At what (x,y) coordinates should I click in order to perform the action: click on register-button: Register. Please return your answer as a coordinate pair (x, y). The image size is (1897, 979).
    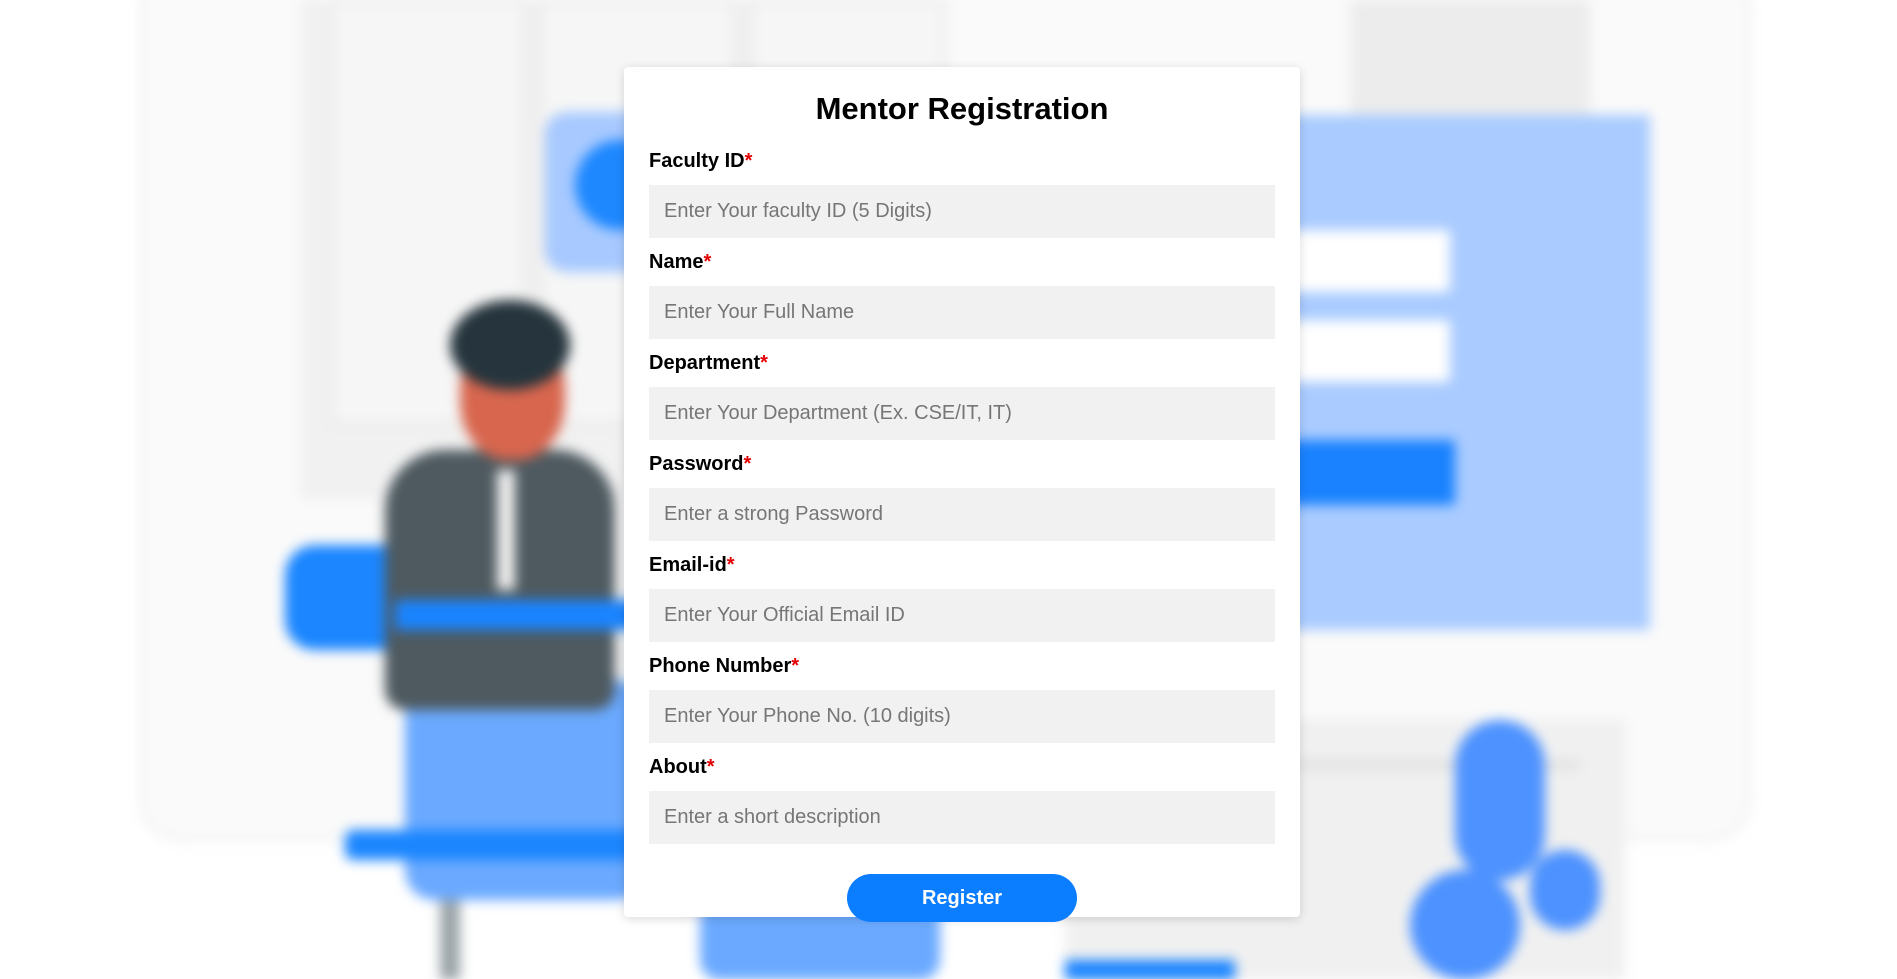
    Looking at the image, I should click on (962, 898).